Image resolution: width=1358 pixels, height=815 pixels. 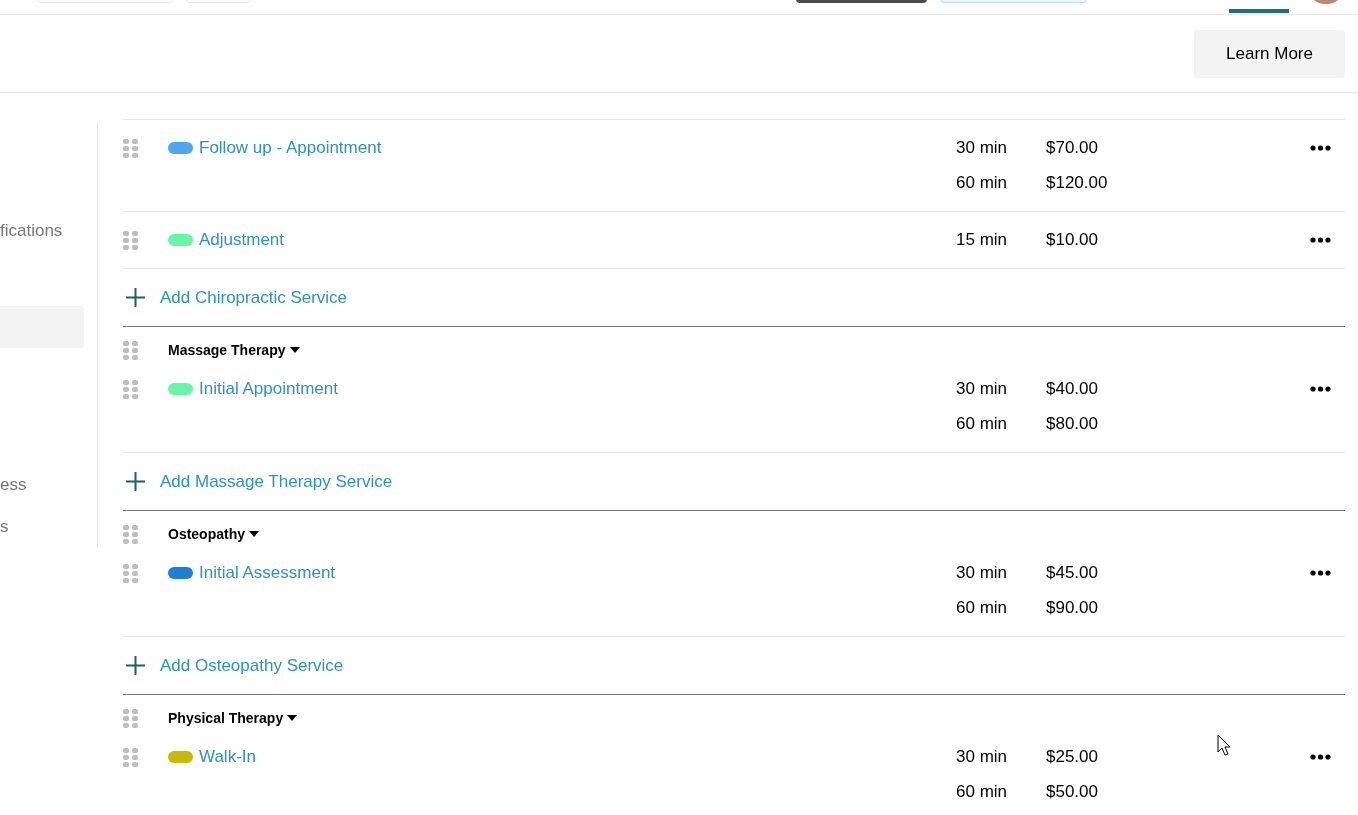 What do you see at coordinates (268, 388) in the screenshot?
I see `service-link: Initial Appointment` at bounding box center [268, 388].